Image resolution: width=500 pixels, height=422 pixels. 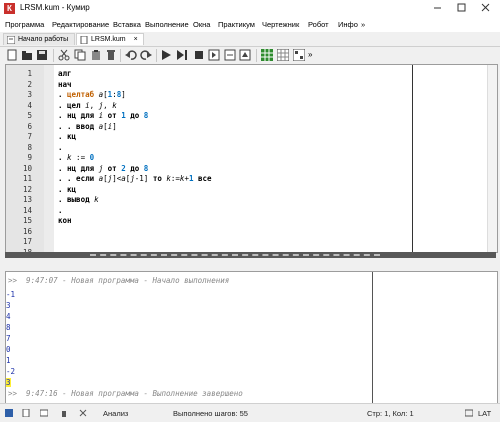 What do you see at coordinates (9, 413) in the screenshot?
I see `status-console-icon` at bounding box center [9, 413].